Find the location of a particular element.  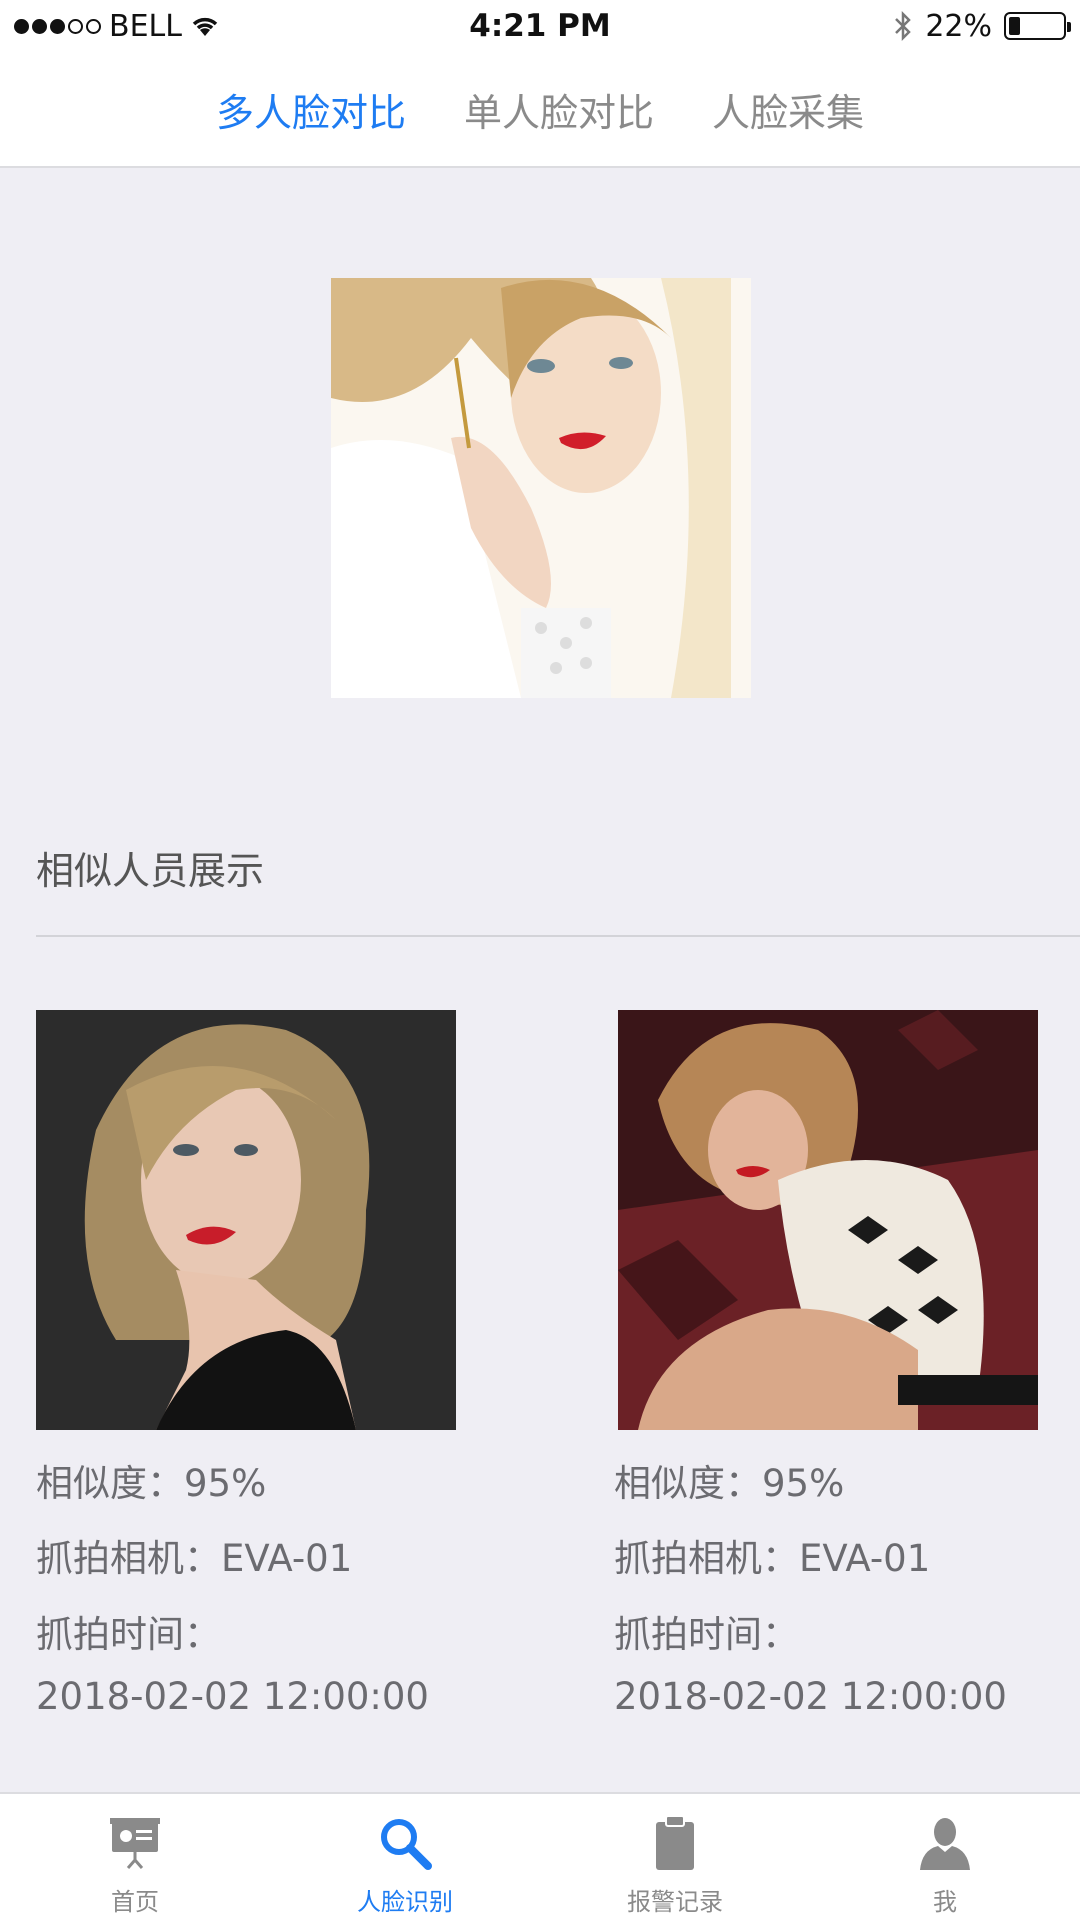

tab-me-label: 我 is located at coordinates (945, 1902).